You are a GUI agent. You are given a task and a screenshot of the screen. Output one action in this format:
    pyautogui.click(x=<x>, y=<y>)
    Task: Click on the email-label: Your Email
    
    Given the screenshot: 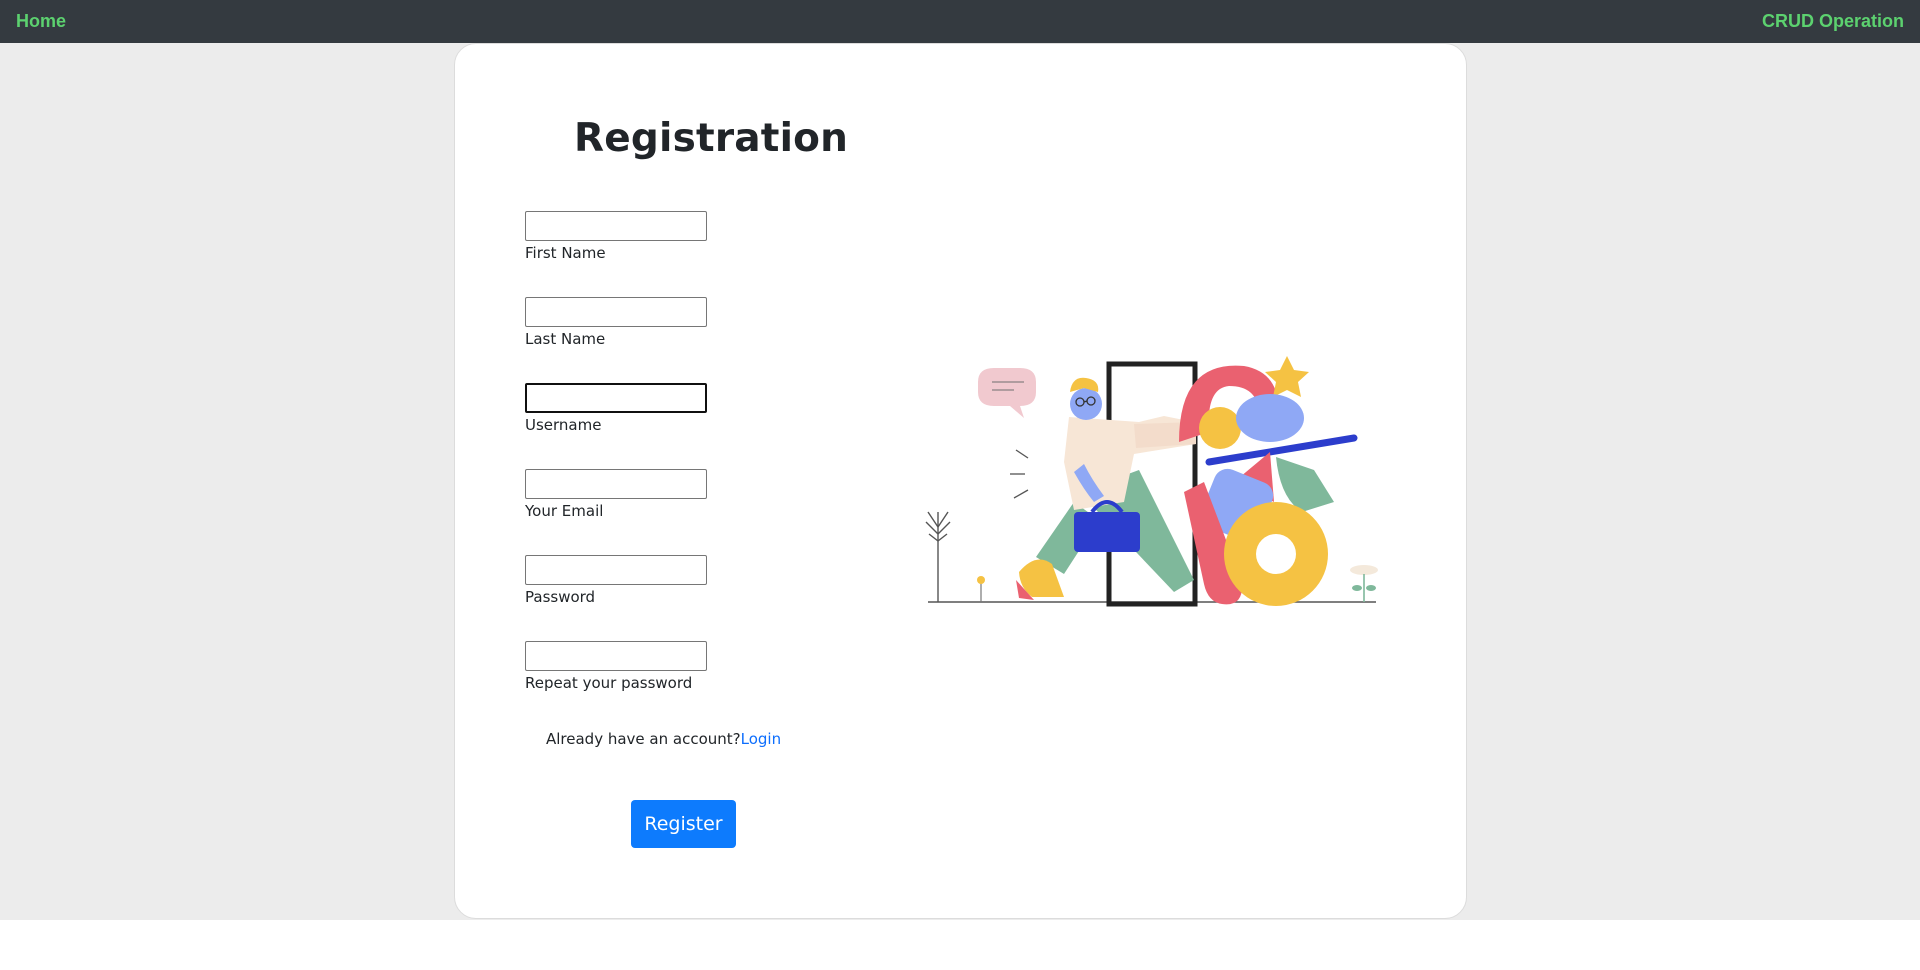 What is the action you would take?
    pyautogui.click(x=564, y=511)
    